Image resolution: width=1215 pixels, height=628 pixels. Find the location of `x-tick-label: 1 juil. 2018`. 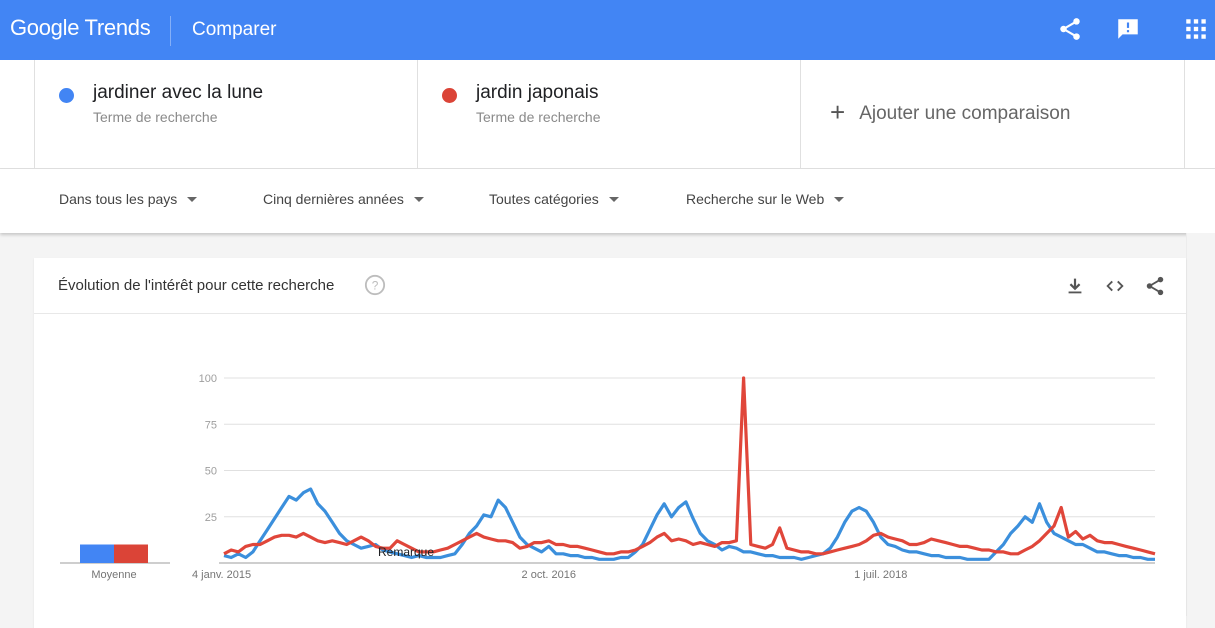

x-tick-label: 1 juil. 2018 is located at coordinates (880, 575).